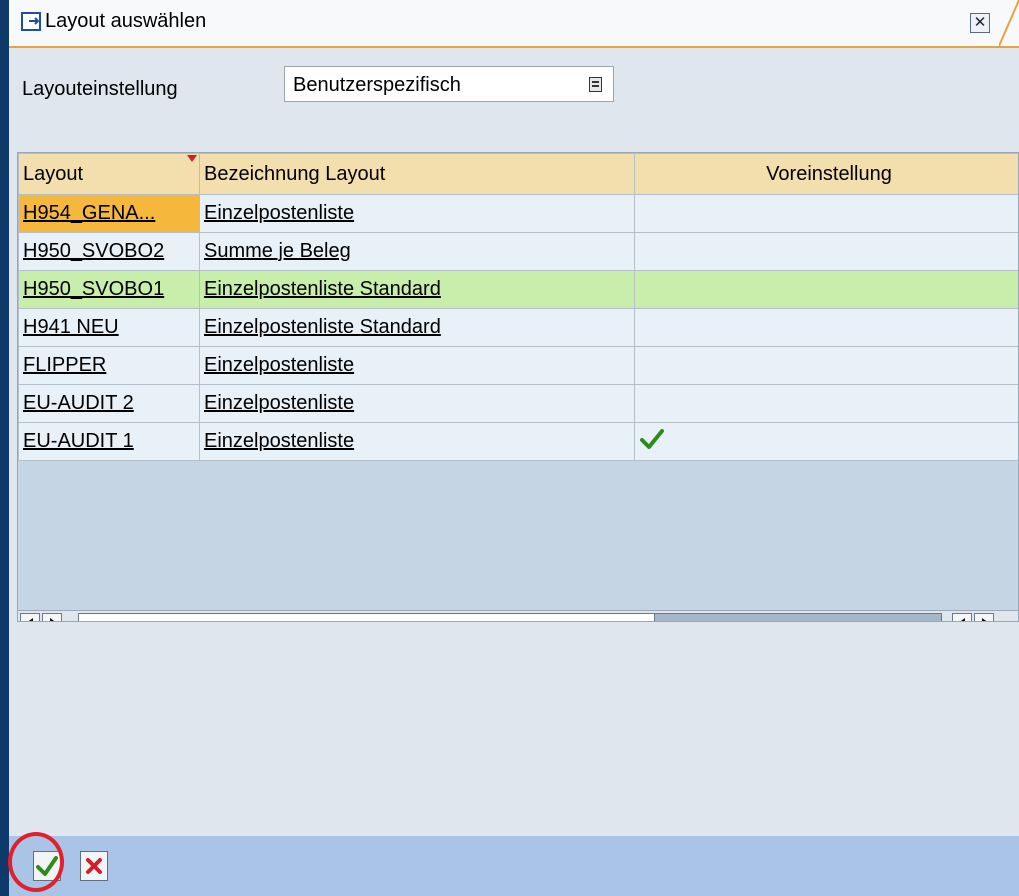  I want to click on bezeichnung-link: Summe je Beleg, so click(277, 251).